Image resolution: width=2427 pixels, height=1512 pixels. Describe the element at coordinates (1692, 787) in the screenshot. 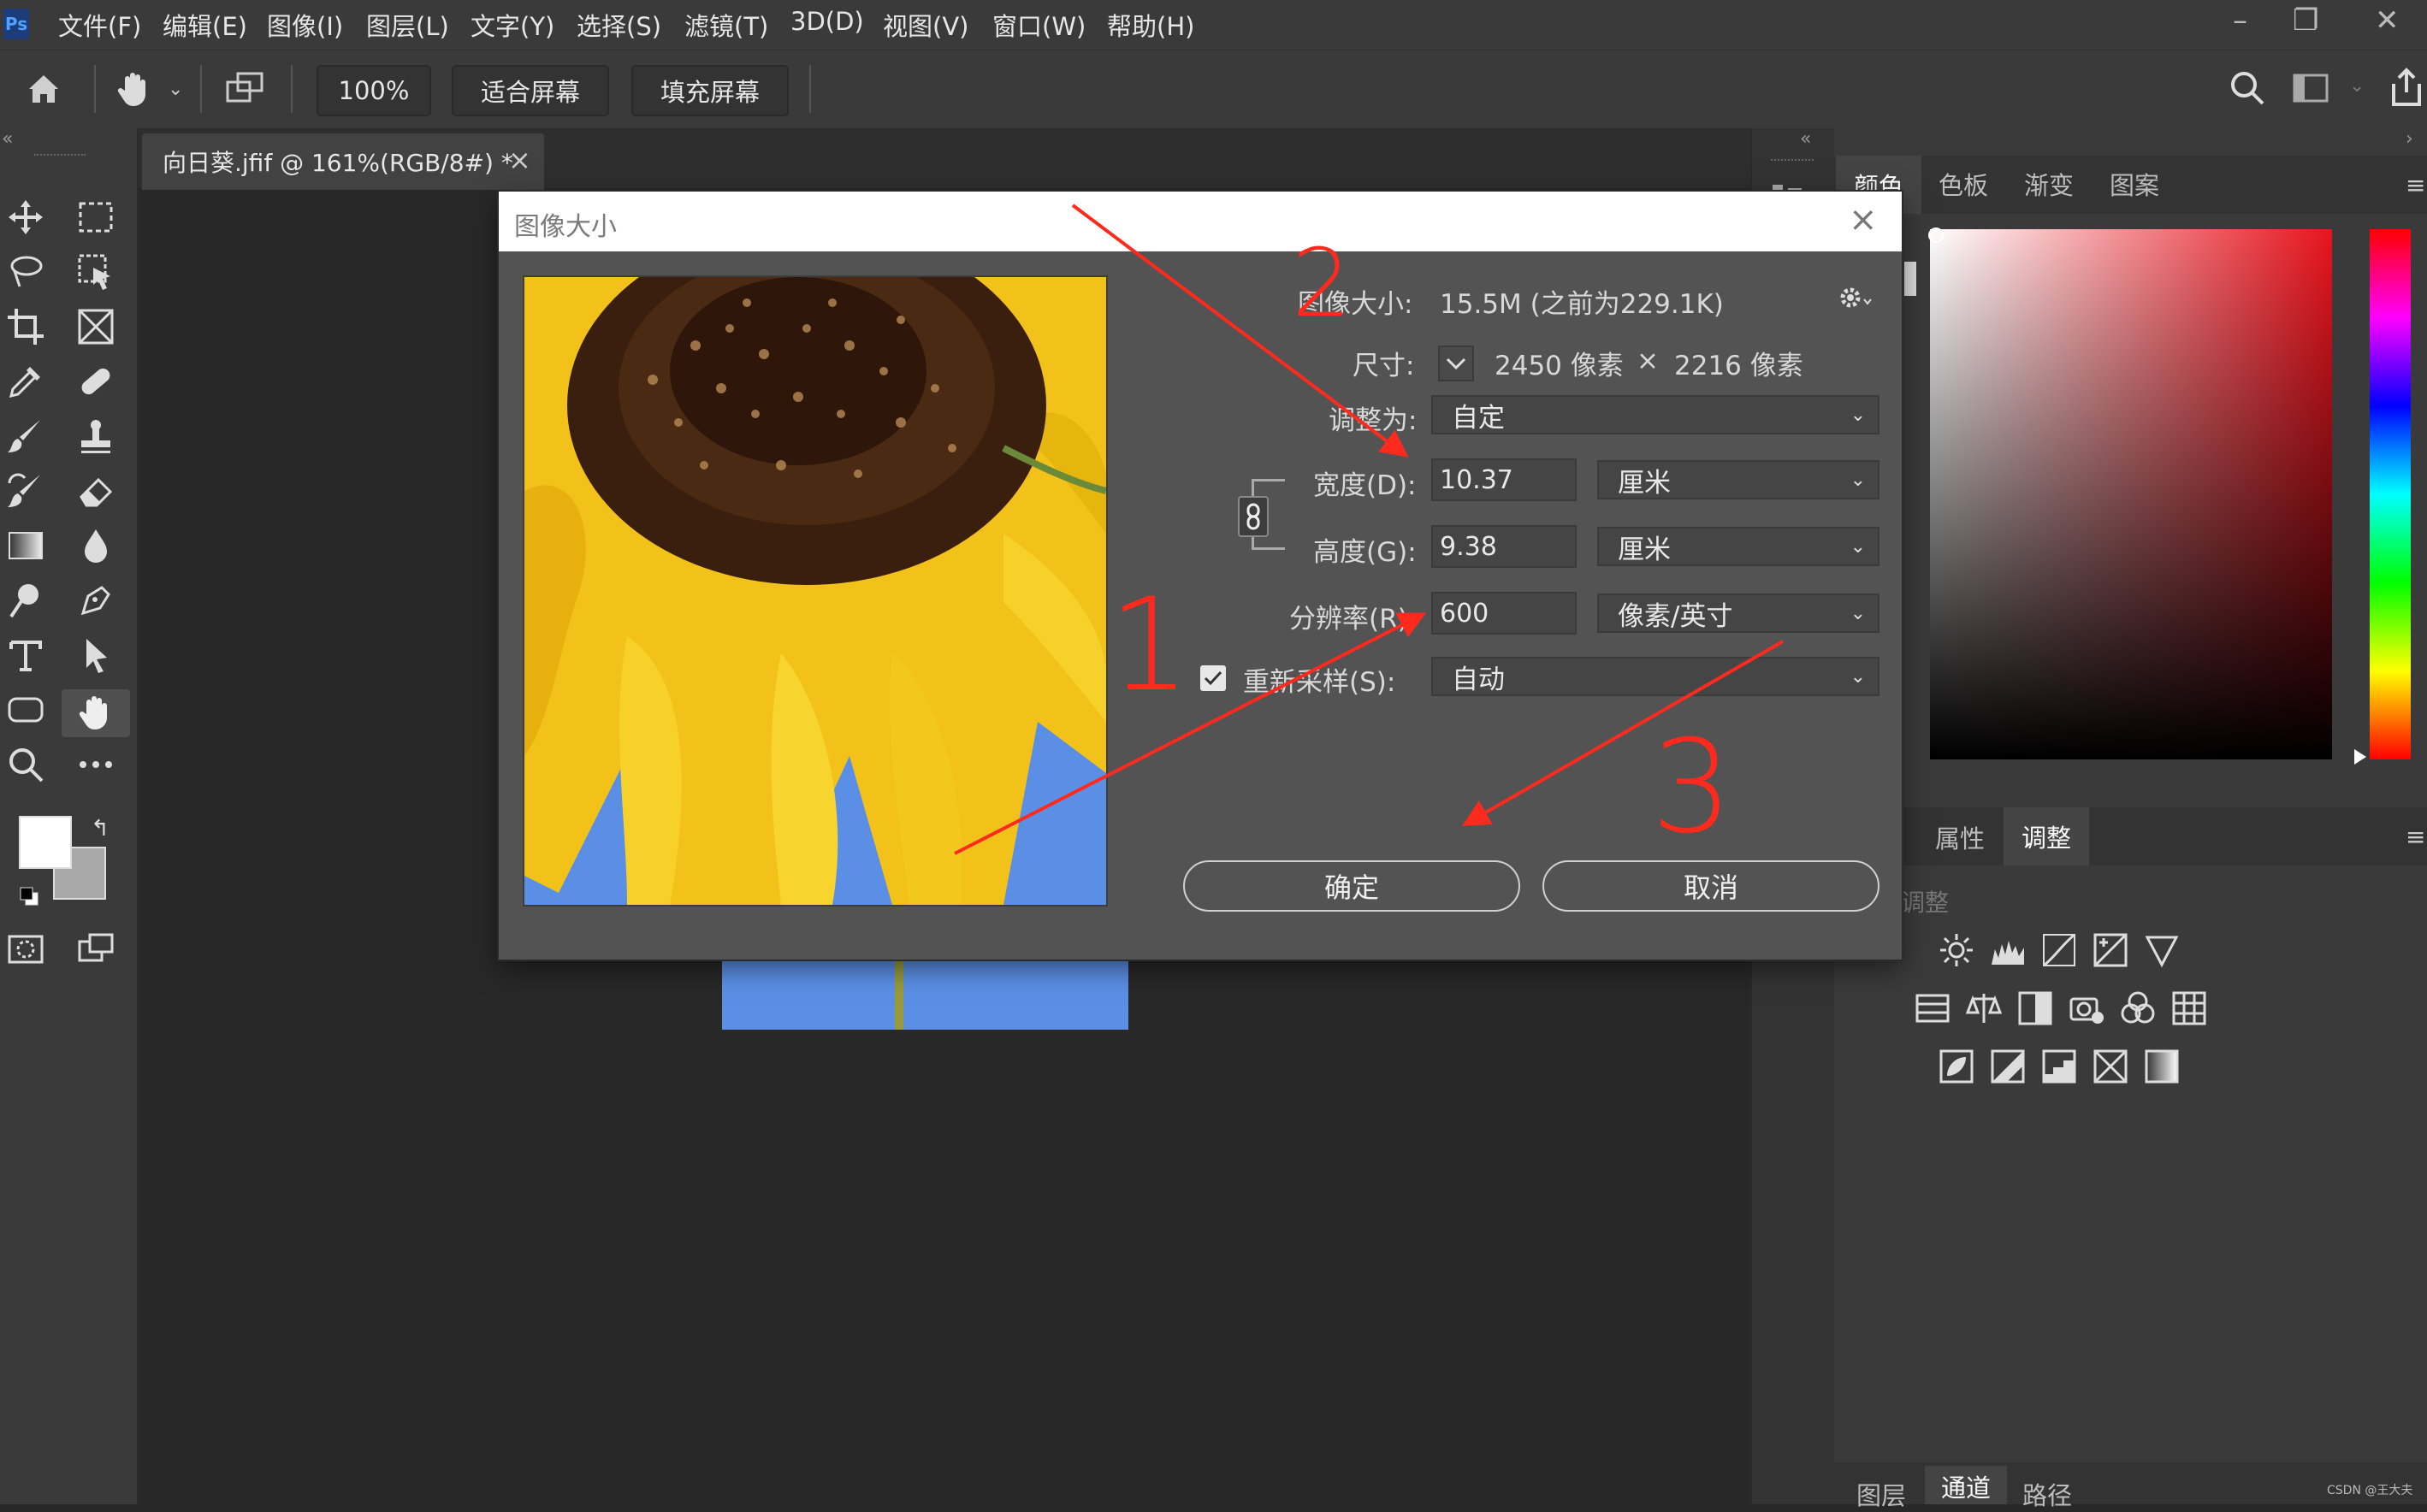

I see `annotation-number-3: 3` at that location.